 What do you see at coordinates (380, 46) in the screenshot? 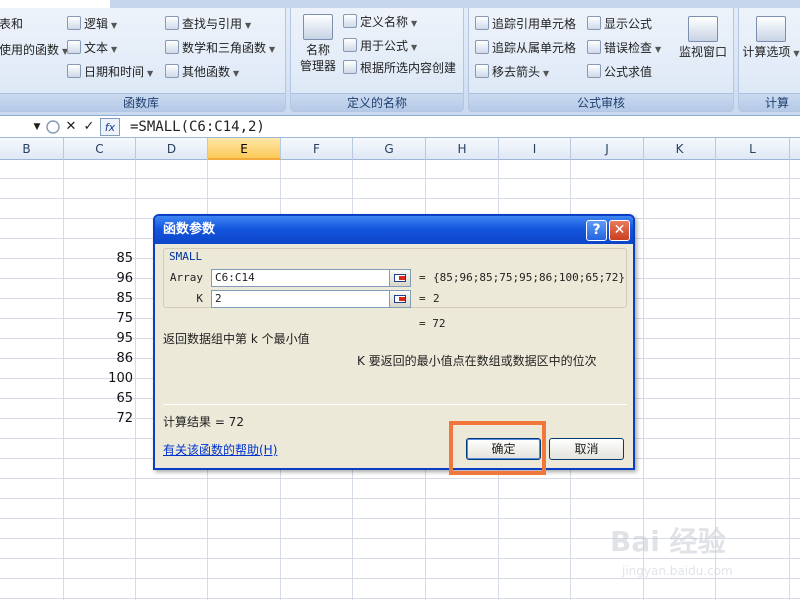
I see `use-in-formula-button: 用于公式 ▼` at bounding box center [380, 46].